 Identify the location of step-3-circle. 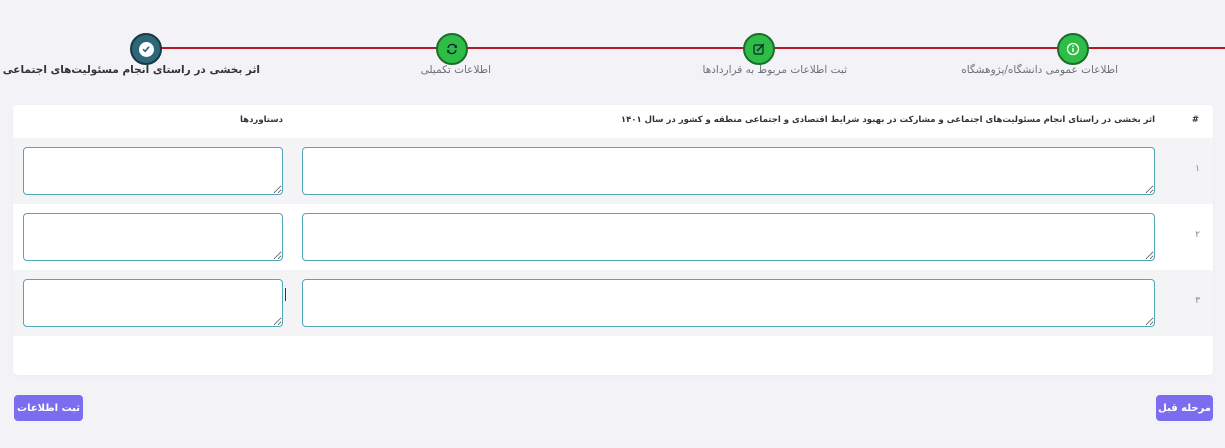
(452, 49).